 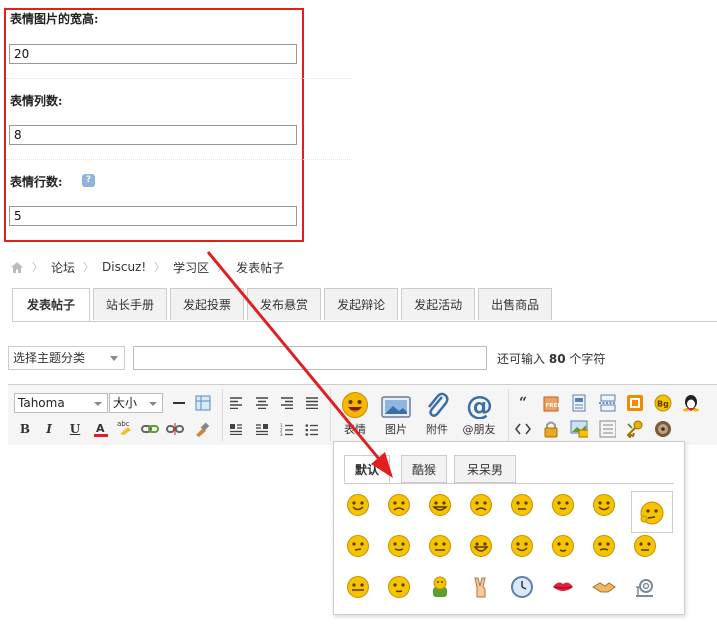 I want to click on emoji-bear-icon, so click(x=440, y=587).